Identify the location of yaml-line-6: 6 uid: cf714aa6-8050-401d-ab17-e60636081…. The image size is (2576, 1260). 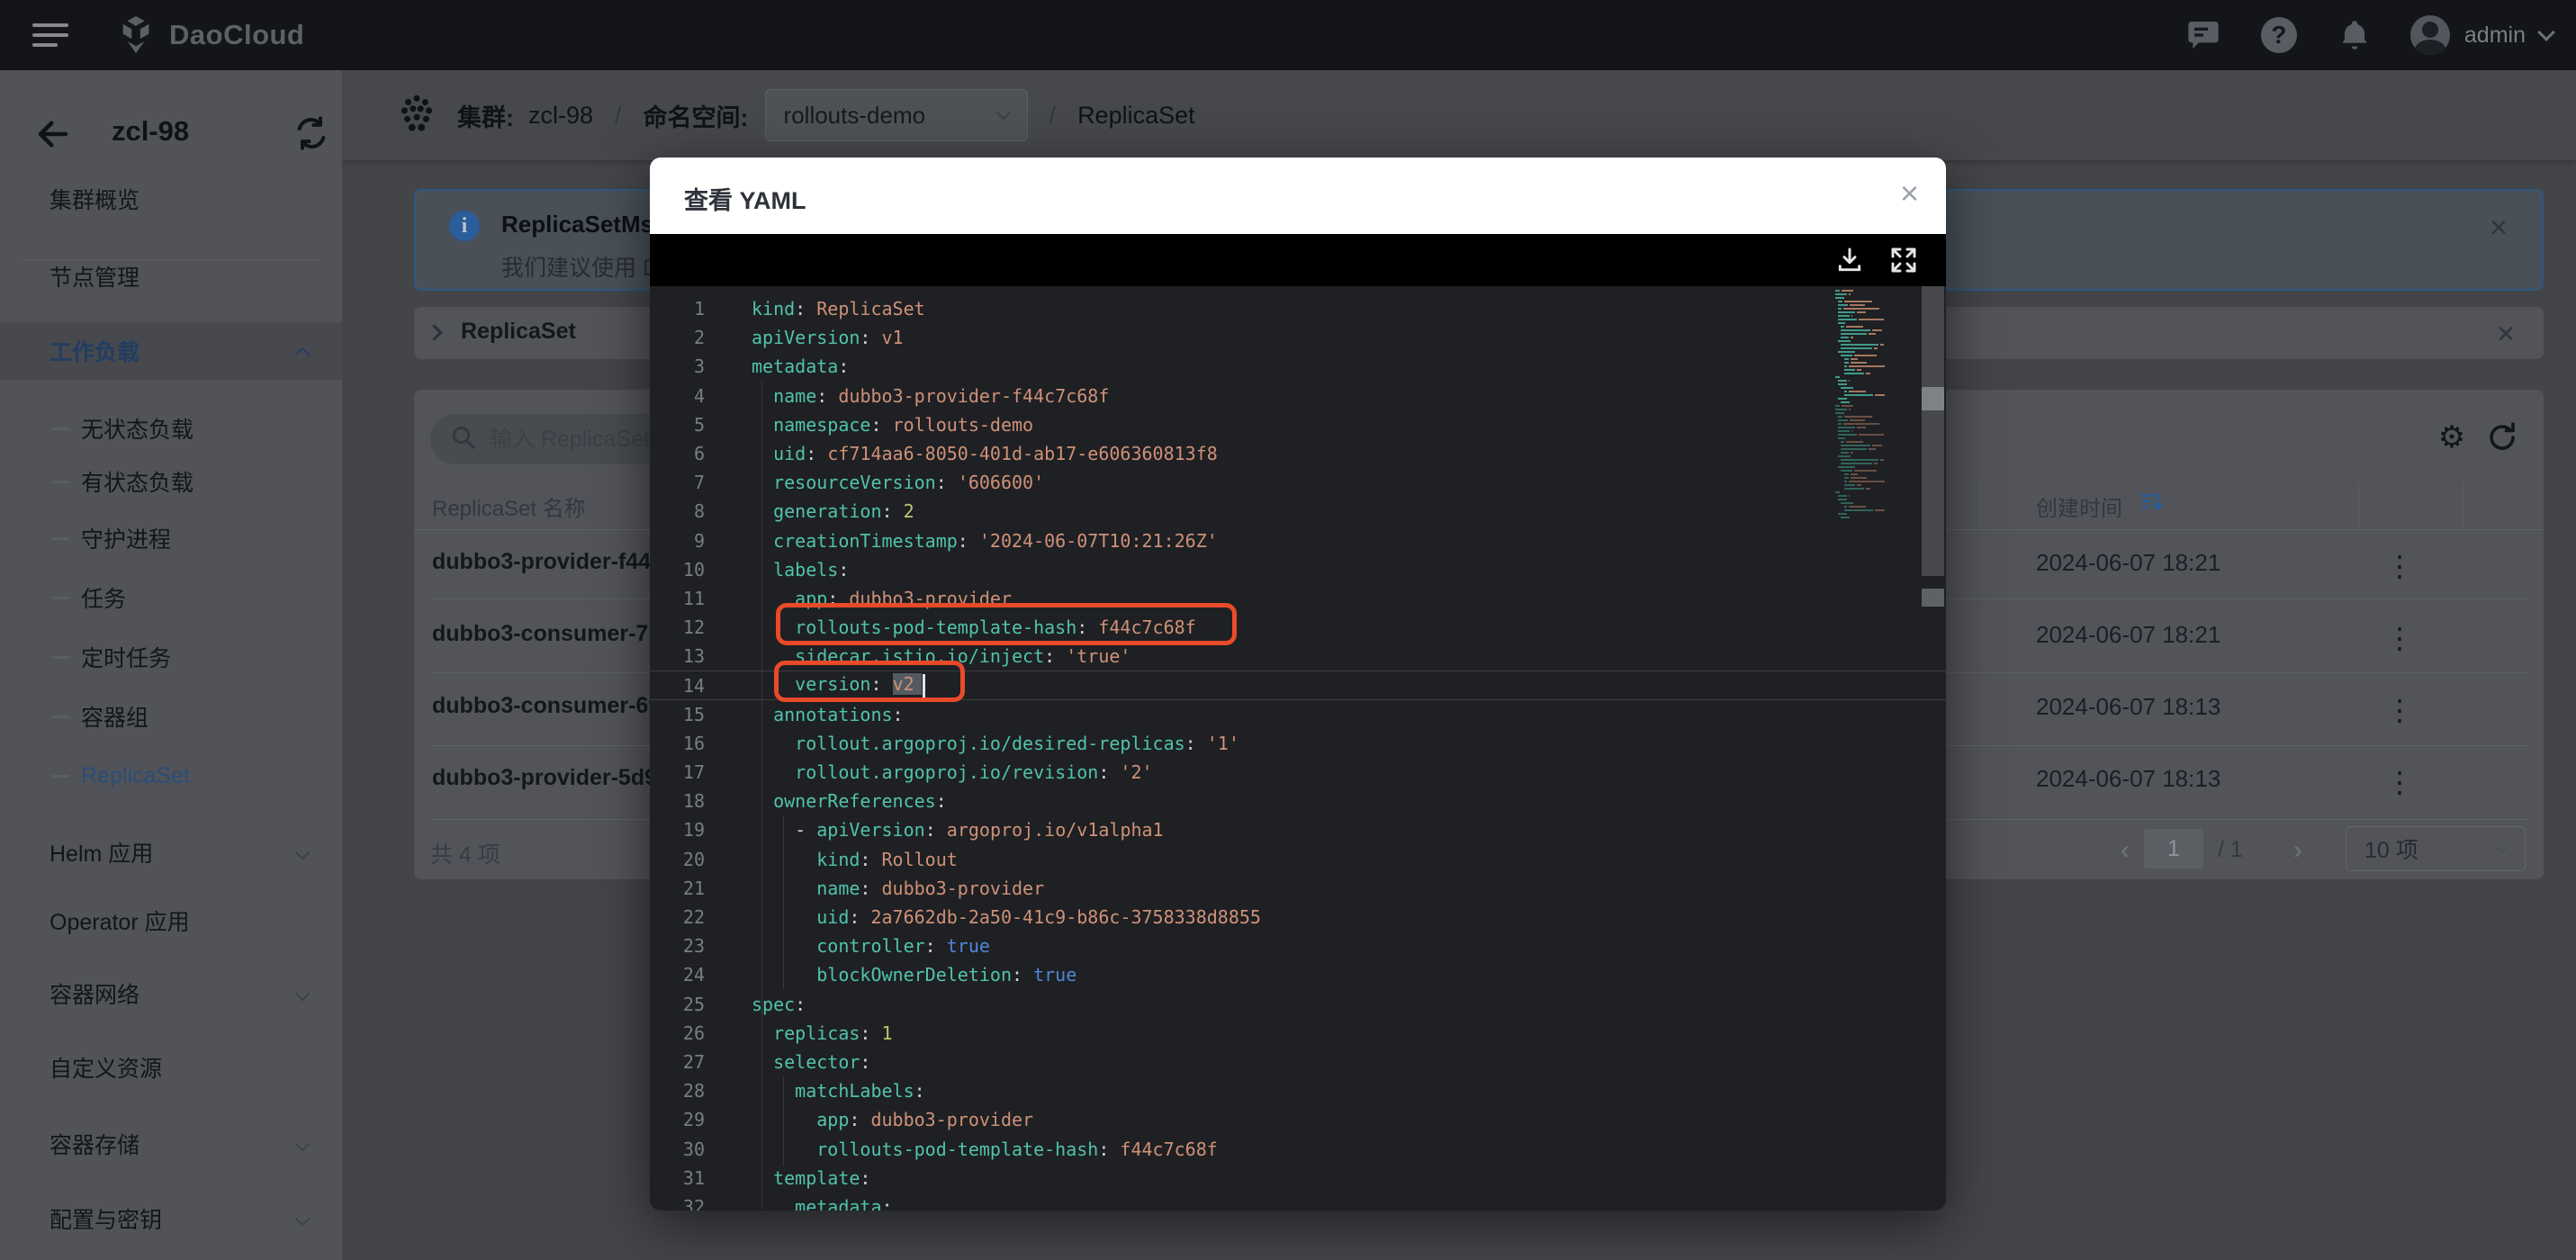
(955, 454).